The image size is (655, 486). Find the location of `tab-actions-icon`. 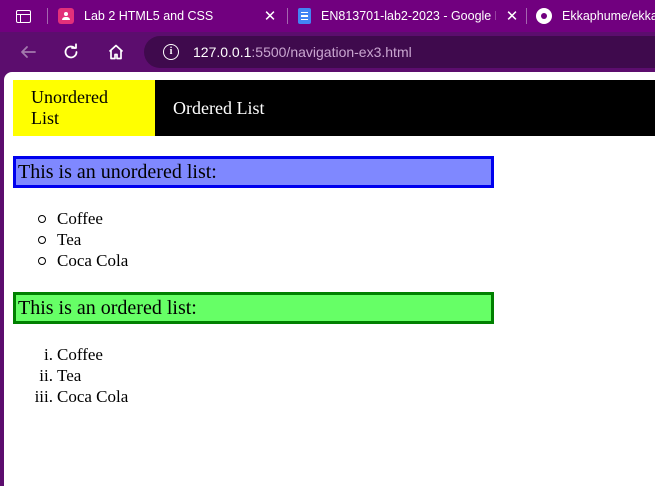

tab-actions-icon is located at coordinates (23, 16).